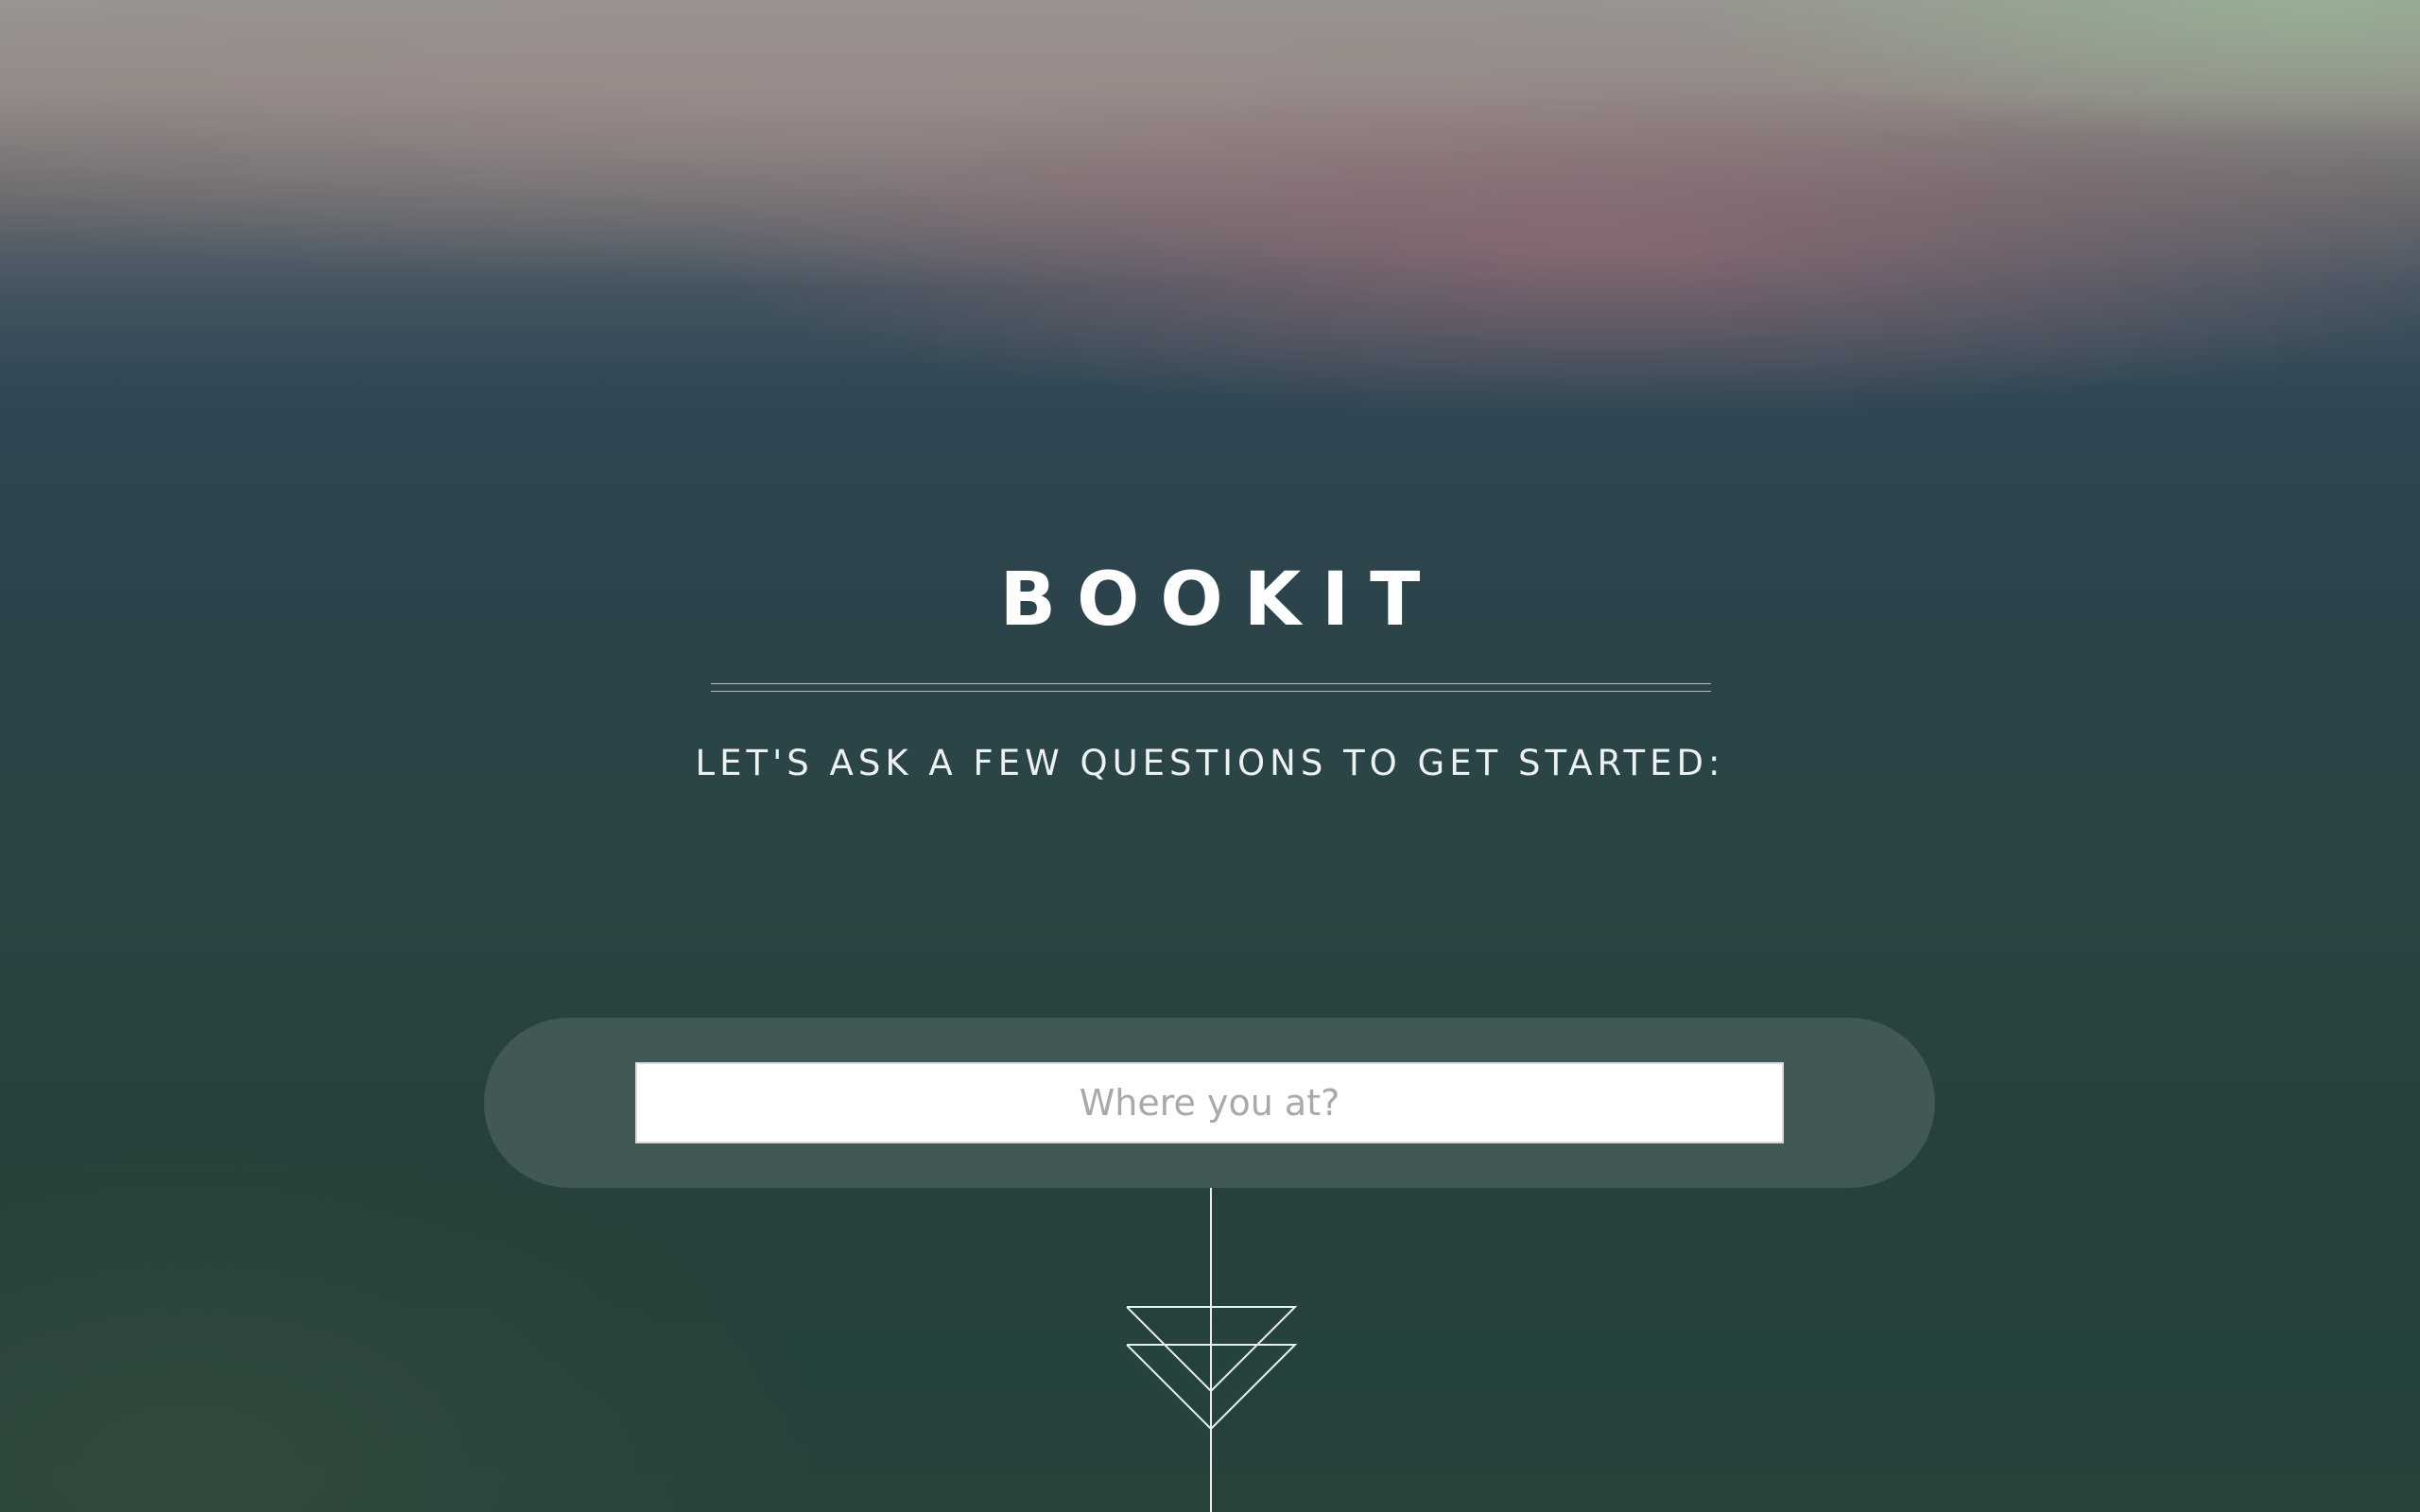 The height and width of the screenshot is (1512, 2420). Describe the element at coordinates (1211, 687) in the screenshot. I see `title-divider` at that location.